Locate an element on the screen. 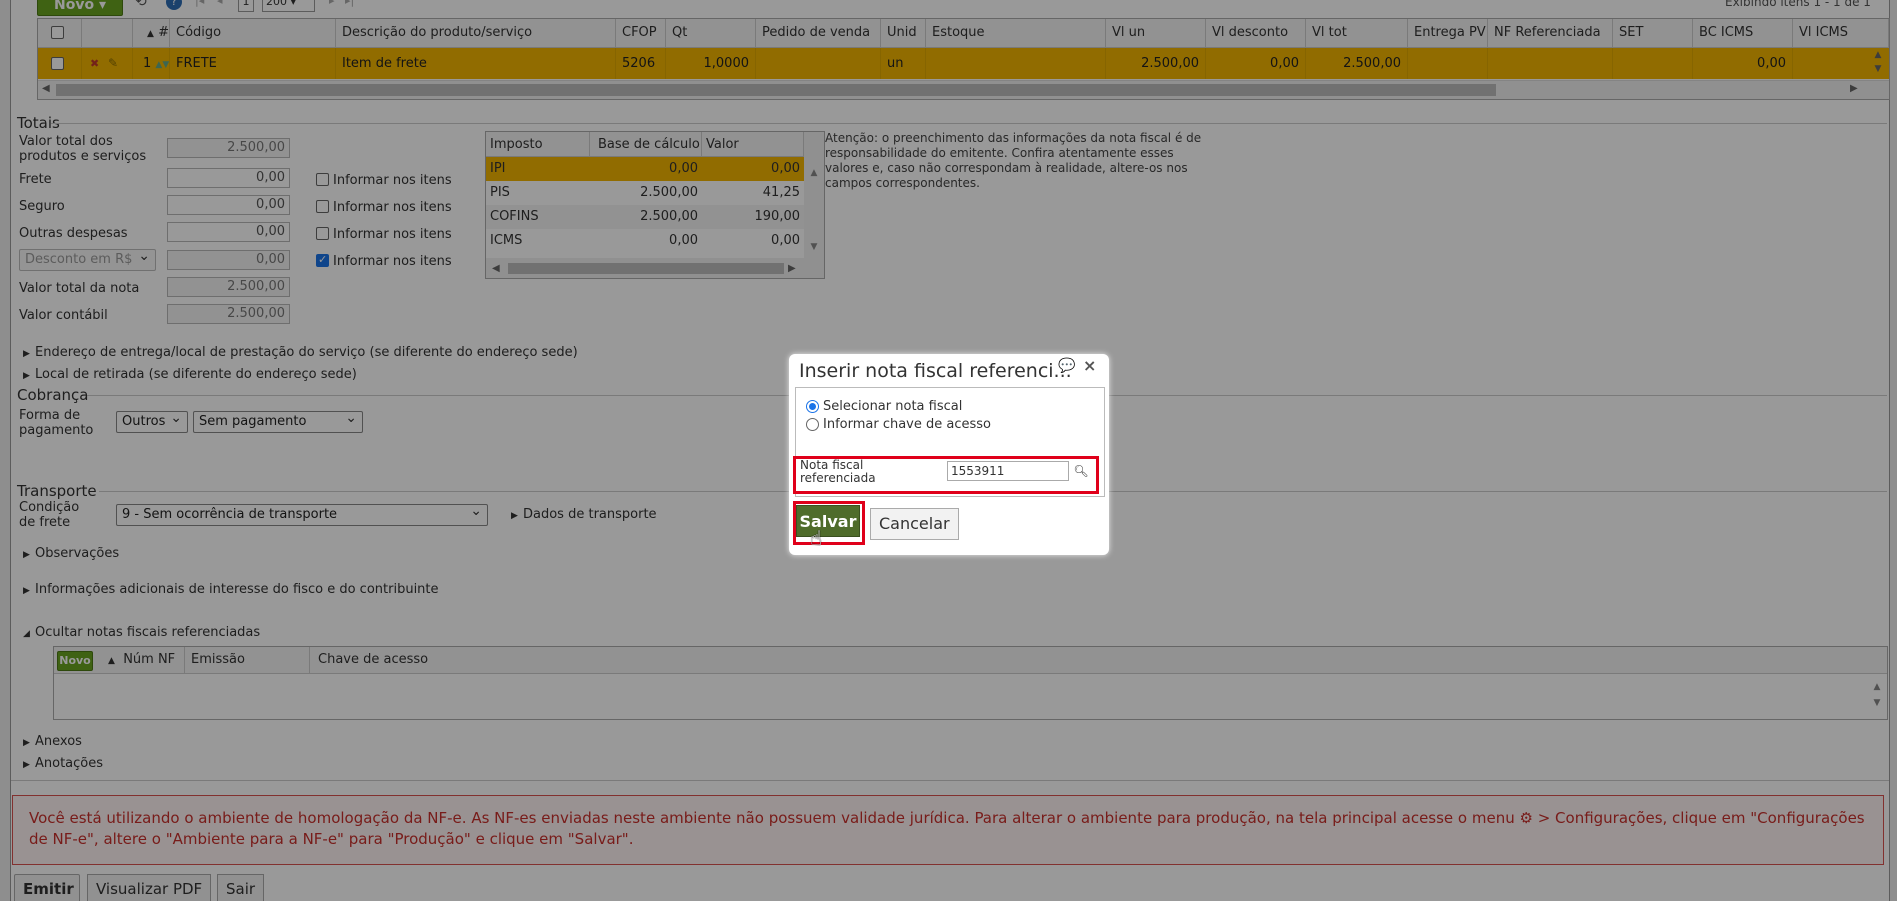  nota-fiscal-highlight is located at coordinates (946, 475).